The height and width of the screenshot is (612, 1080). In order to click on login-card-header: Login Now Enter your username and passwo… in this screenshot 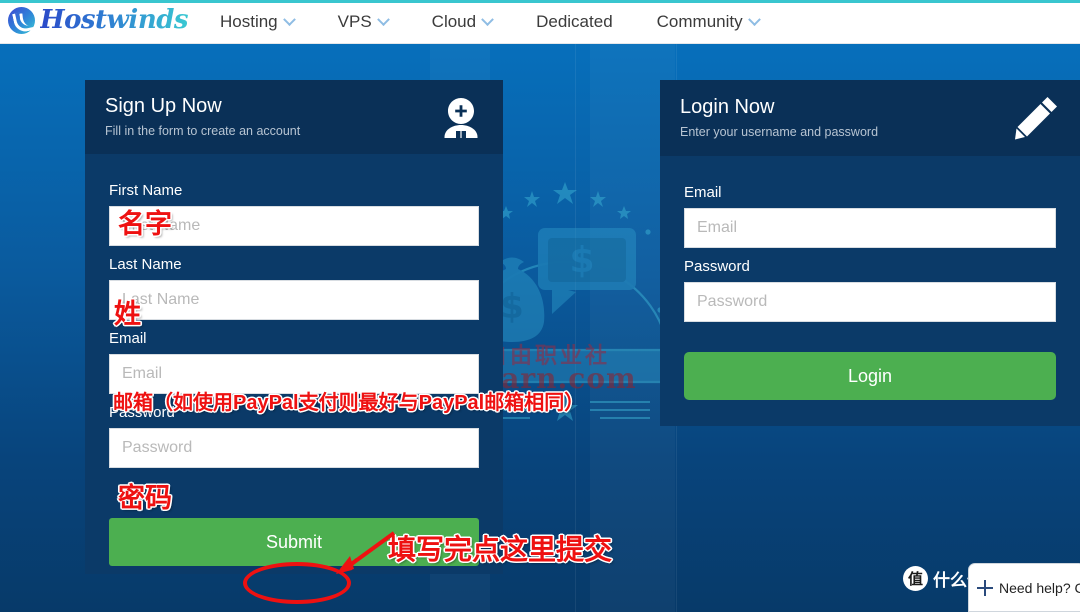, I will do `click(870, 118)`.